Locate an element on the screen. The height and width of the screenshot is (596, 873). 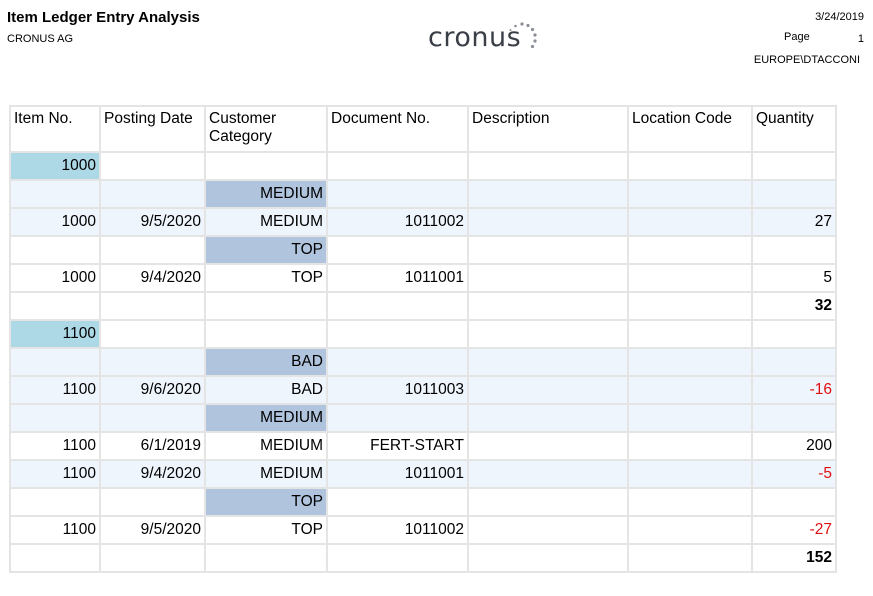
table-row: 1100 9/6/2020 BAD 1011003 -16 is located at coordinates (423, 390).